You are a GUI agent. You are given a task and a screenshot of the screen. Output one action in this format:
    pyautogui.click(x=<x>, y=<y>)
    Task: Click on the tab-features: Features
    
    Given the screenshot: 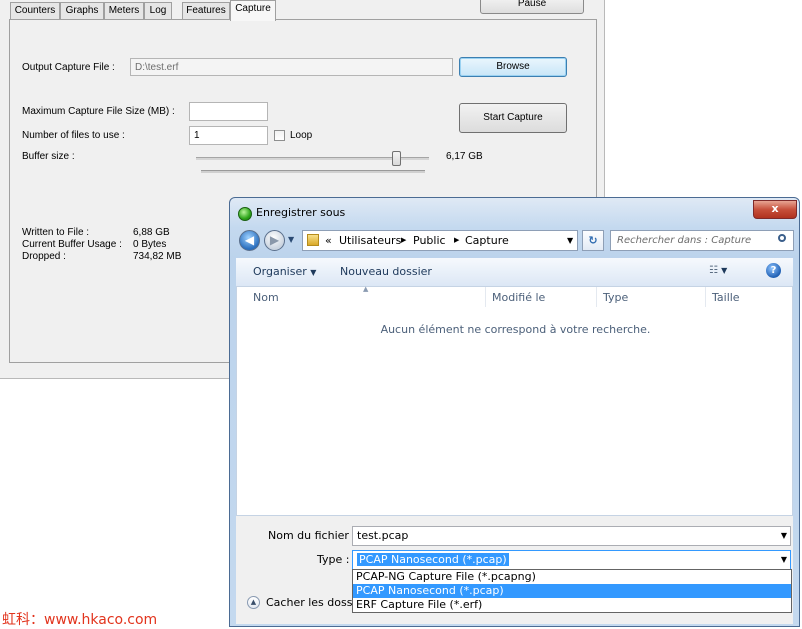 What is the action you would take?
    pyautogui.click(x=206, y=10)
    